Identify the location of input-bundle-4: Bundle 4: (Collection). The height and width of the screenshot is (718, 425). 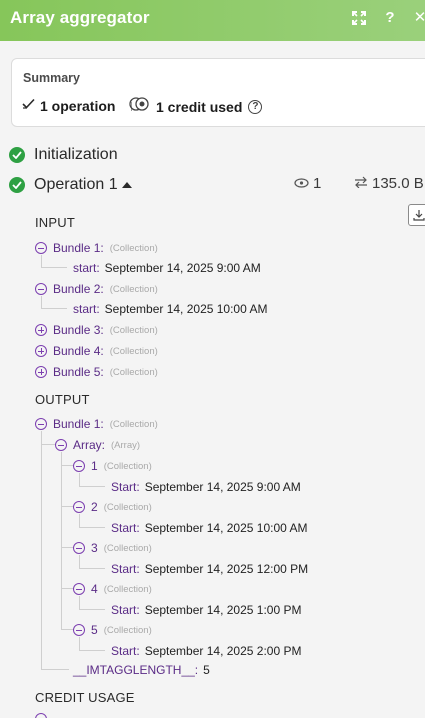
(96, 351).